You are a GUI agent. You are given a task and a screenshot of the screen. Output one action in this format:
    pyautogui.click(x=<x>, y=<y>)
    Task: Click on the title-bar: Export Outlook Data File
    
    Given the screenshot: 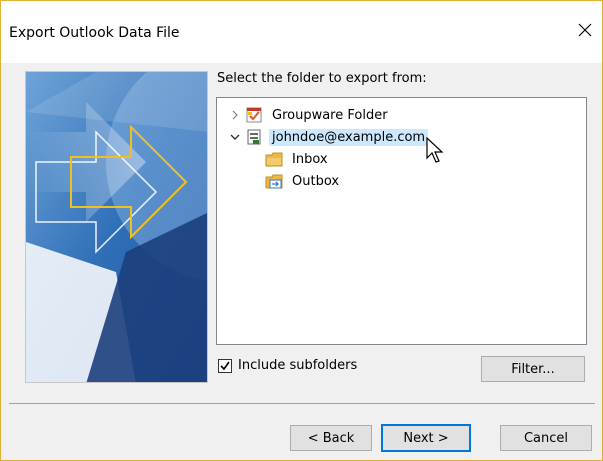 What is the action you would take?
    pyautogui.click(x=301, y=32)
    